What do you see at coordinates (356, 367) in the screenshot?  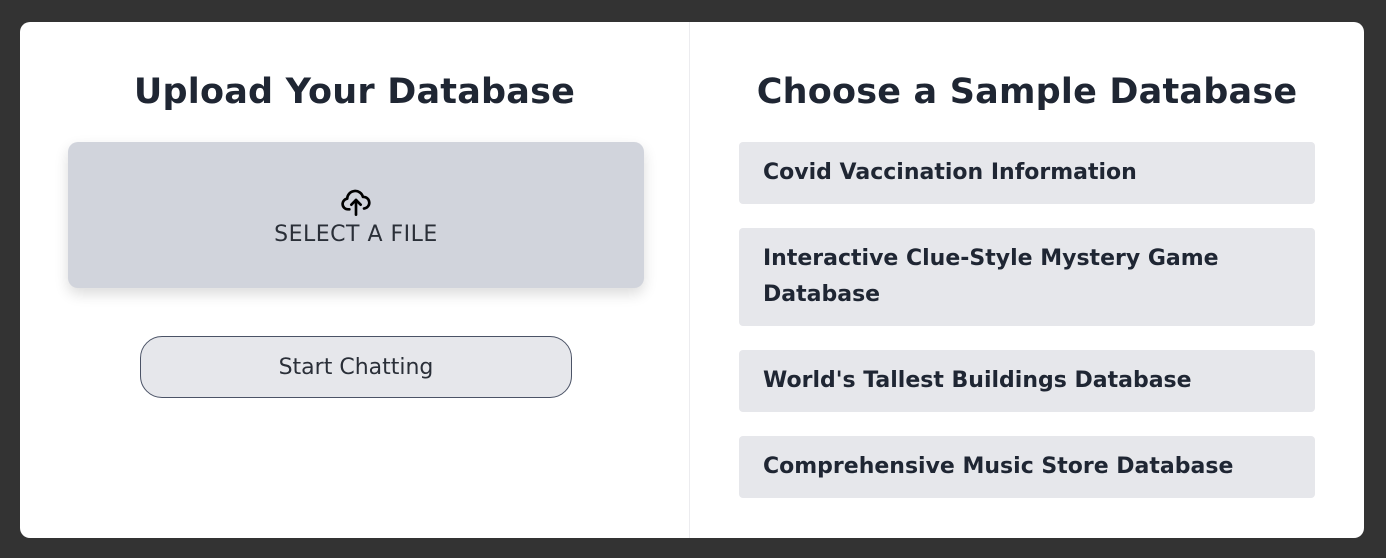 I see `start-chatting-button: Start Chatting` at bounding box center [356, 367].